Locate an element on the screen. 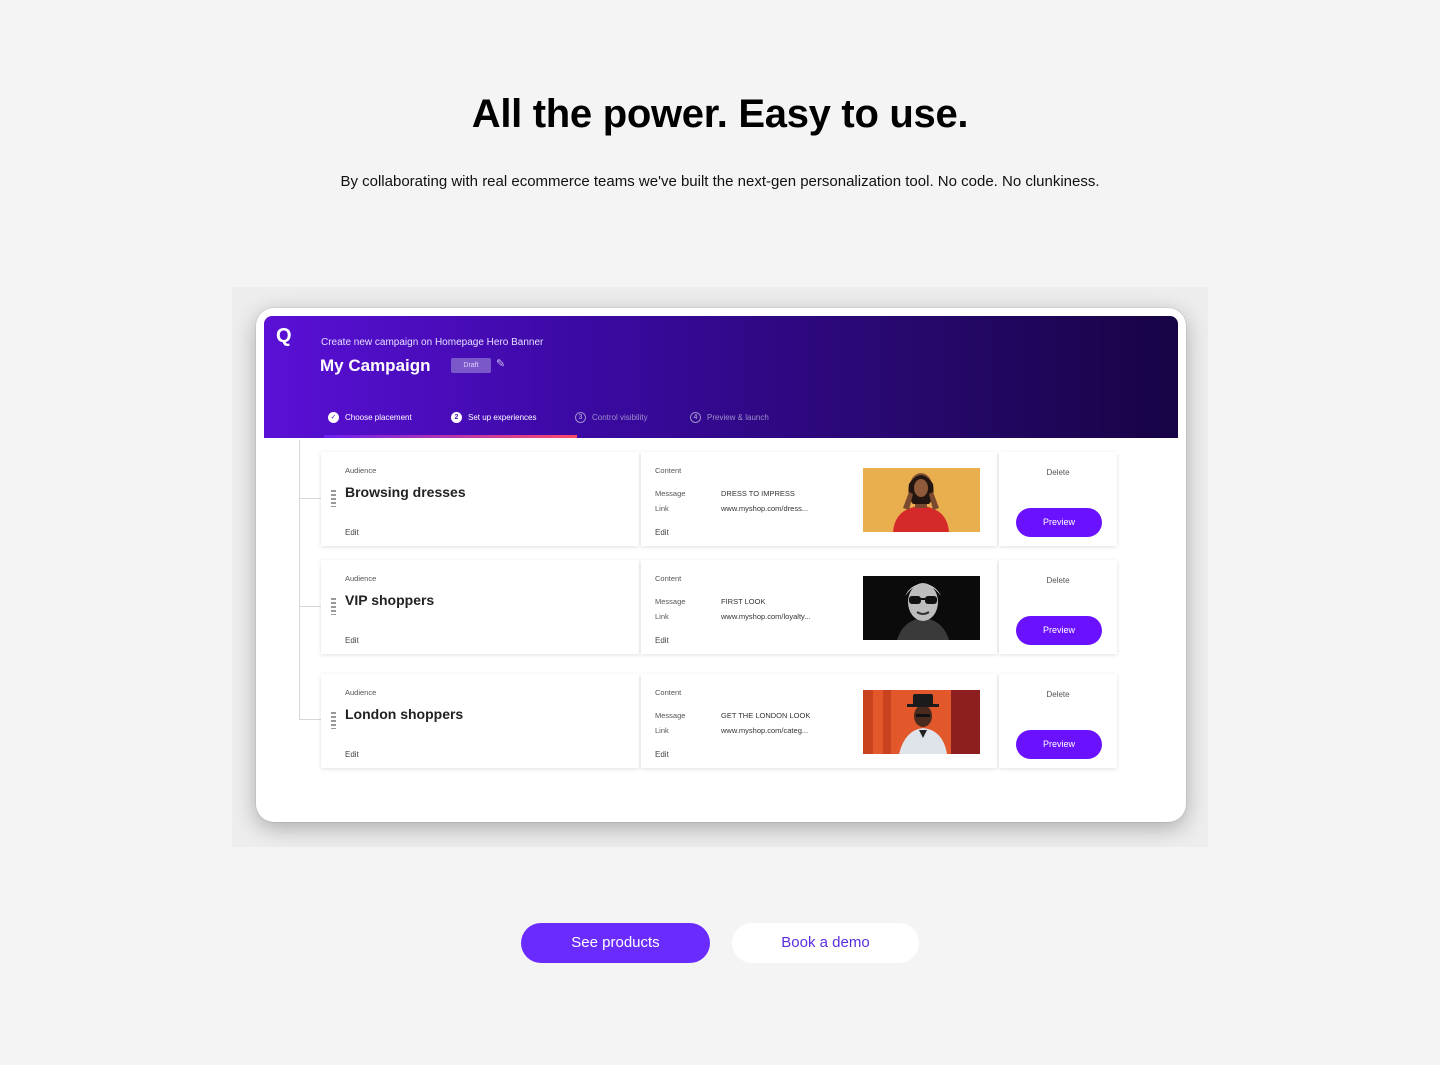 Image resolution: width=1440 pixels, height=1065 pixels. message-value: DRESS TO IMPRESS is located at coordinates (758, 493).